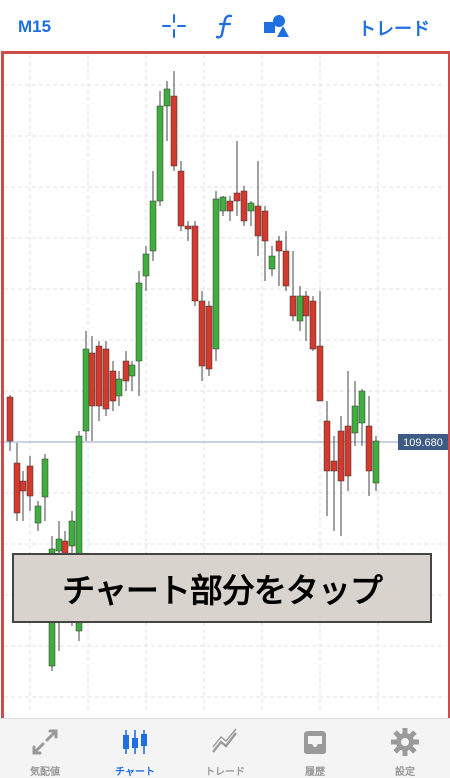  I want to click on tab-trade: トレード, so click(225, 750).